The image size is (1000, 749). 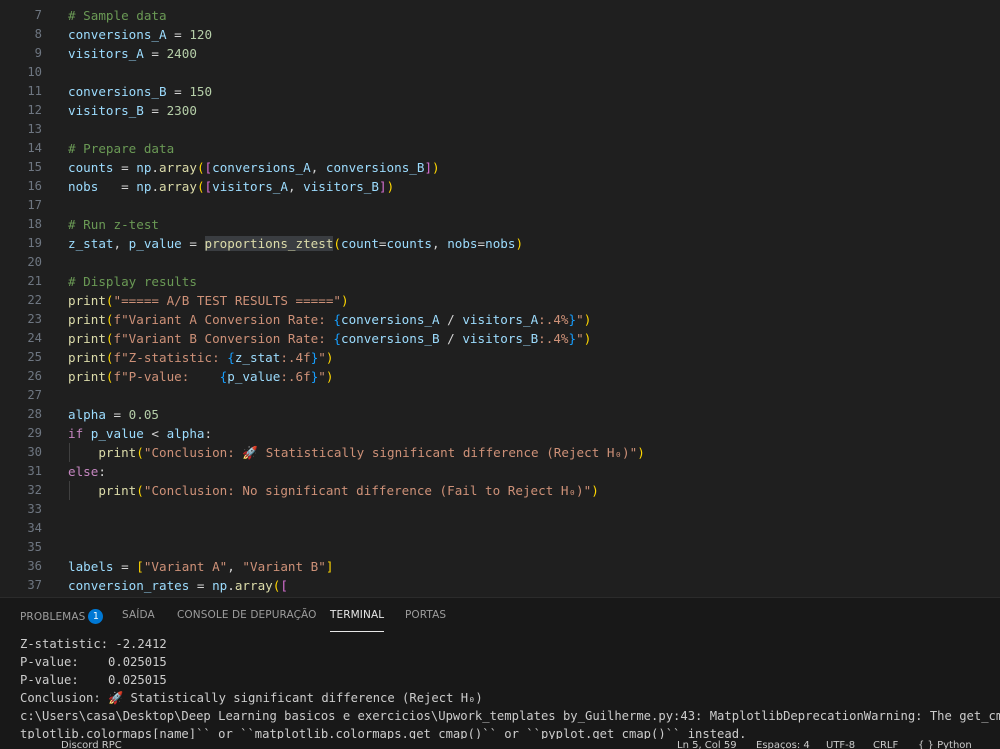 I want to click on tab-problemas: PROBLEMAS 1, so click(x=62, y=620).